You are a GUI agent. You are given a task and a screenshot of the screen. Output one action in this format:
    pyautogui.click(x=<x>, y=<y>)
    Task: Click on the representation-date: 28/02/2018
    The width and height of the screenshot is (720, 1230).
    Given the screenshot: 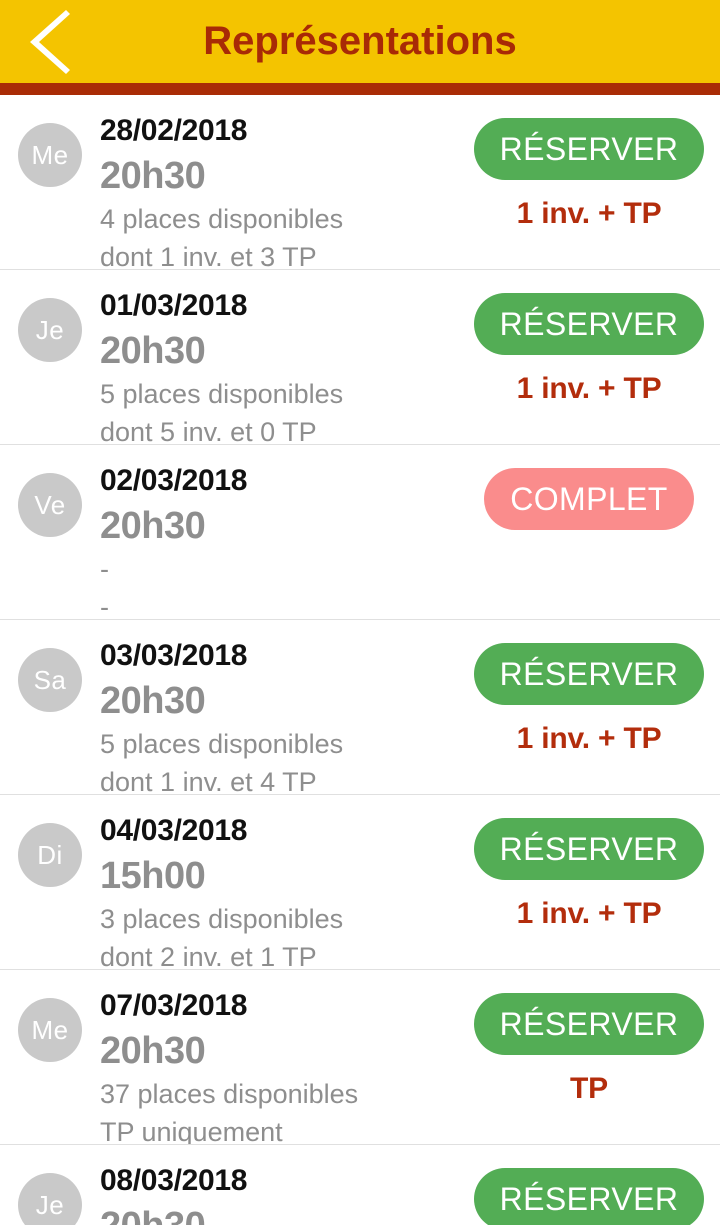 What is the action you would take?
    pyautogui.click(x=174, y=130)
    